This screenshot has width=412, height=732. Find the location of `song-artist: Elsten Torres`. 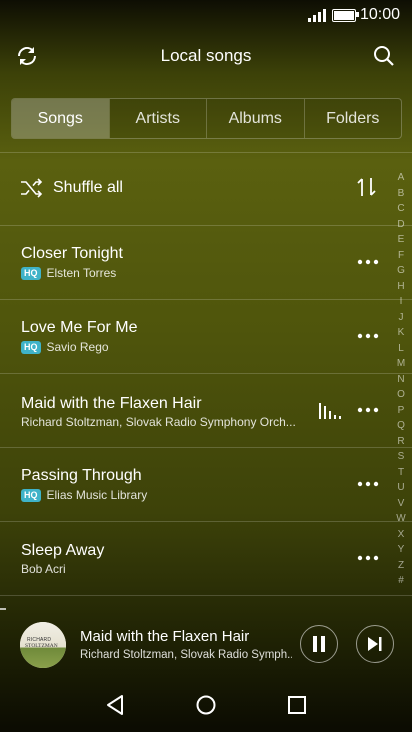

song-artist: Elsten Torres is located at coordinates (81, 273).